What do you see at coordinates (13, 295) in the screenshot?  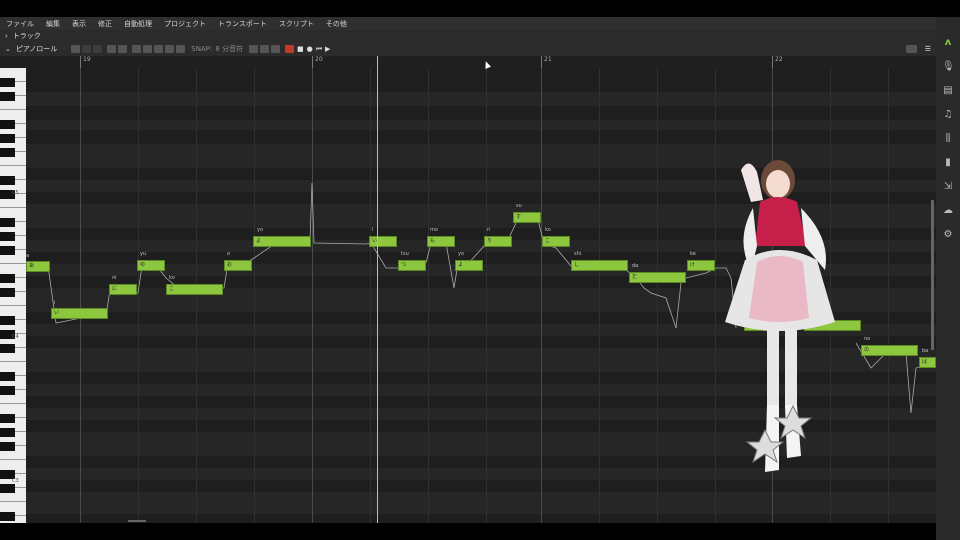 I see `piano-keyboard: C5 C4 C3` at bounding box center [13, 295].